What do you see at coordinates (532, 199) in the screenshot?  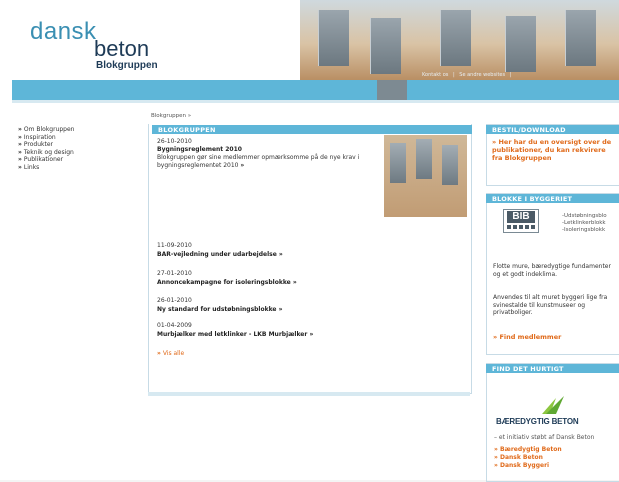 I see `blocks-heading: BLOKKE I BYGGERIET` at bounding box center [532, 199].